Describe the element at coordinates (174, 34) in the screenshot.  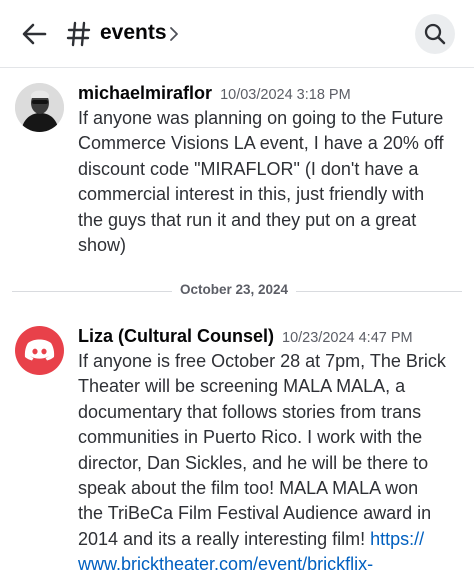
I see `chevron-right-icon` at that location.